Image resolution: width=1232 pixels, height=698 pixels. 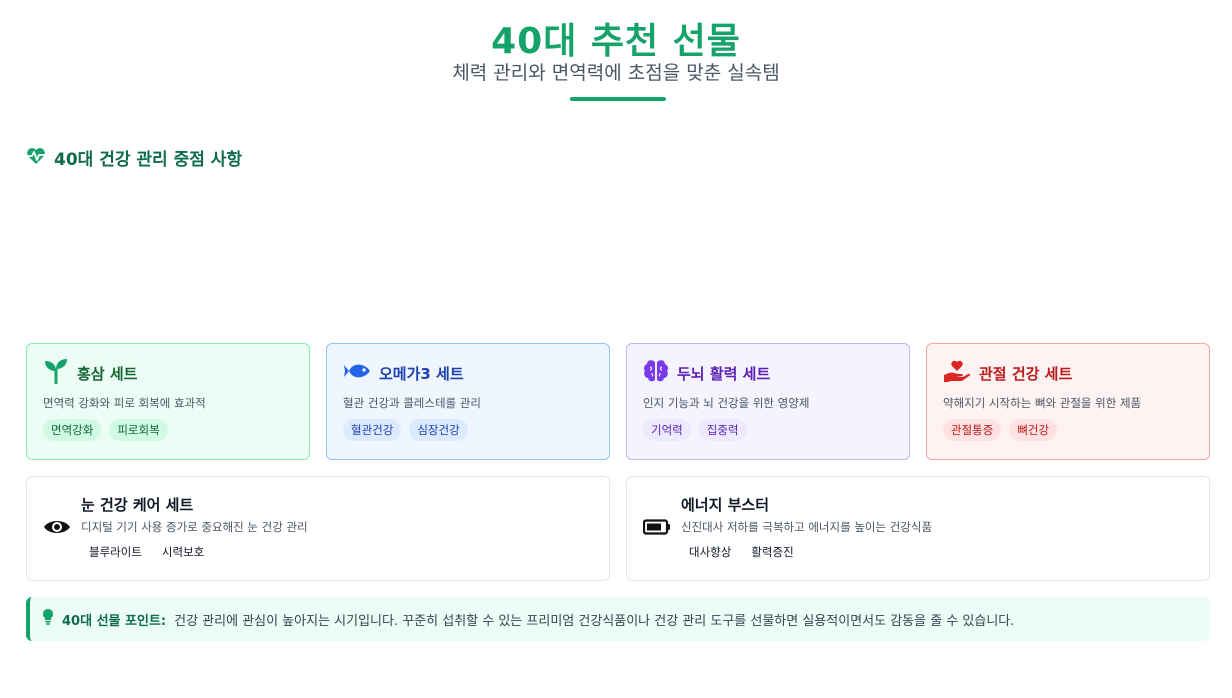 What do you see at coordinates (438, 430) in the screenshot?
I see `tag: 심장건강` at bounding box center [438, 430].